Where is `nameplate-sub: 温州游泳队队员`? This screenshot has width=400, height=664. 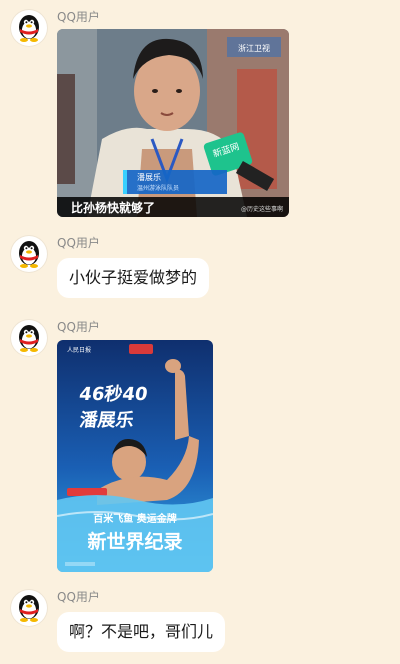 nameplate-sub: 温州游泳队队员 is located at coordinates (158, 188).